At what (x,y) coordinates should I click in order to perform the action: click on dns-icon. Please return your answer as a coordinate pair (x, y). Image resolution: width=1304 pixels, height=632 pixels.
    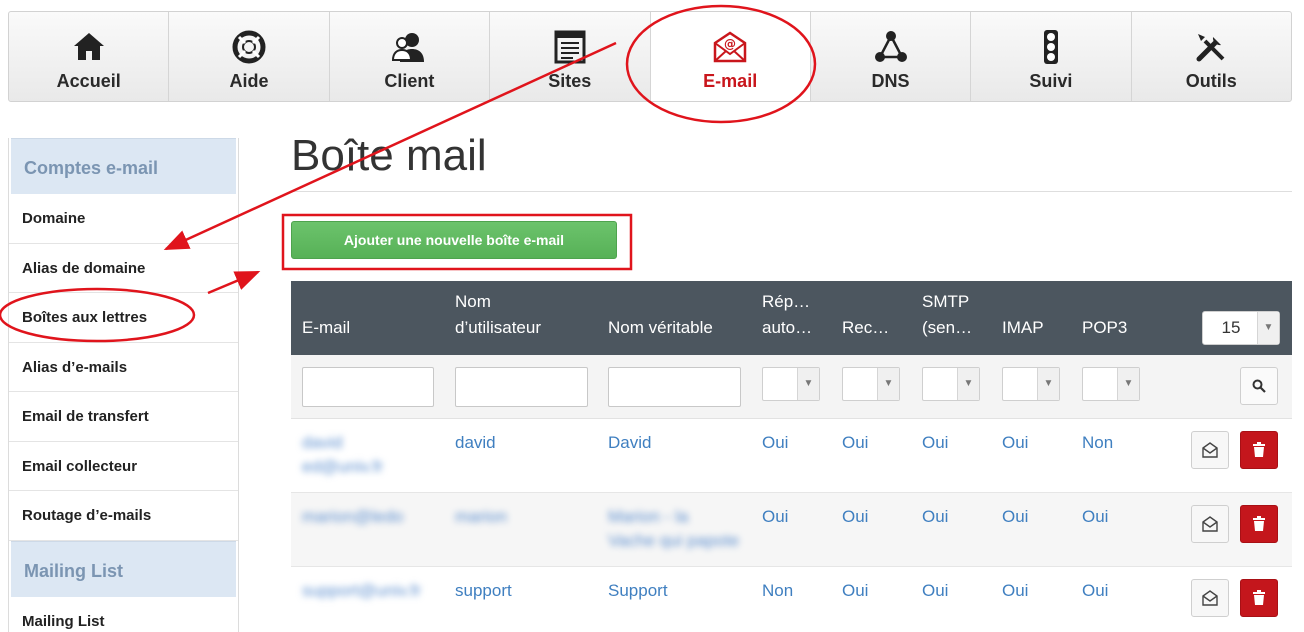
    Looking at the image, I should click on (890, 46).